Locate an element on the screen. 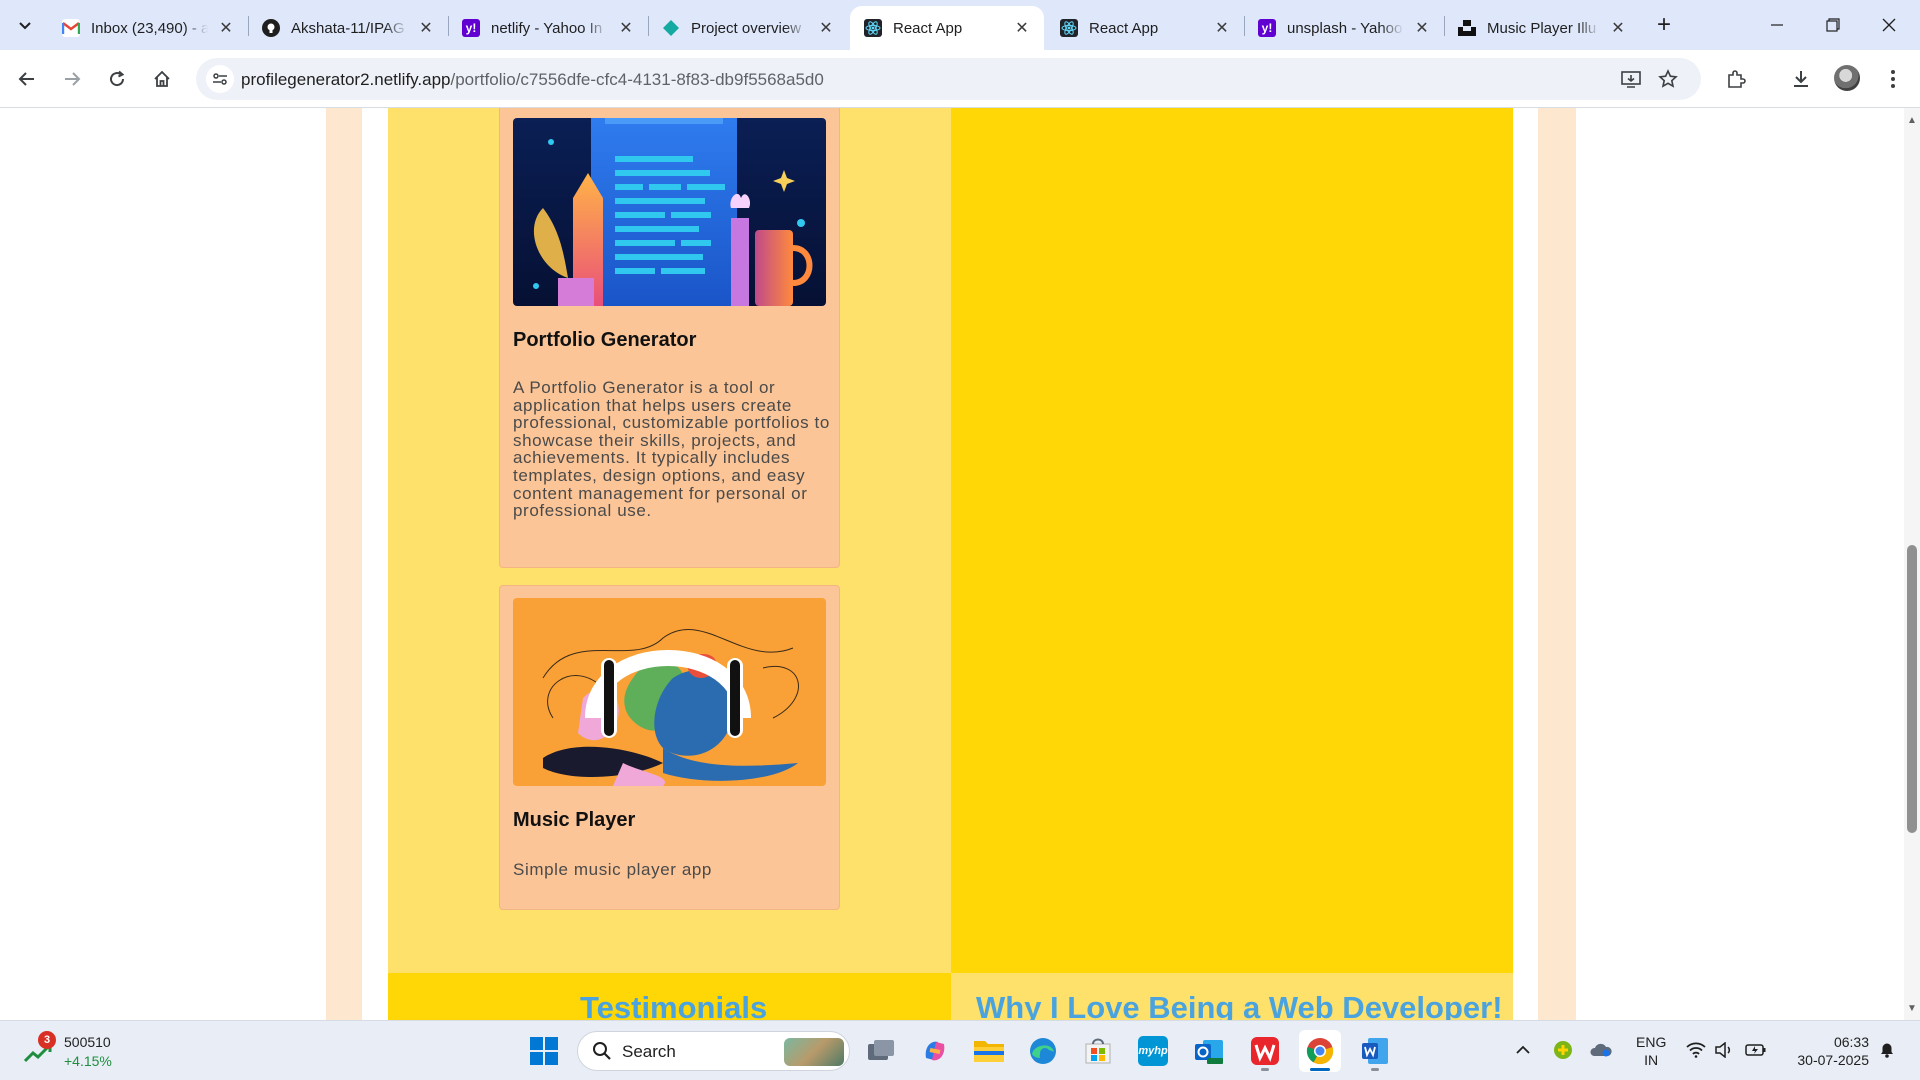 The height and width of the screenshot is (1080, 1920). tab-music-player: Music Player Illu ✕ is located at coordinates (1542, 28).